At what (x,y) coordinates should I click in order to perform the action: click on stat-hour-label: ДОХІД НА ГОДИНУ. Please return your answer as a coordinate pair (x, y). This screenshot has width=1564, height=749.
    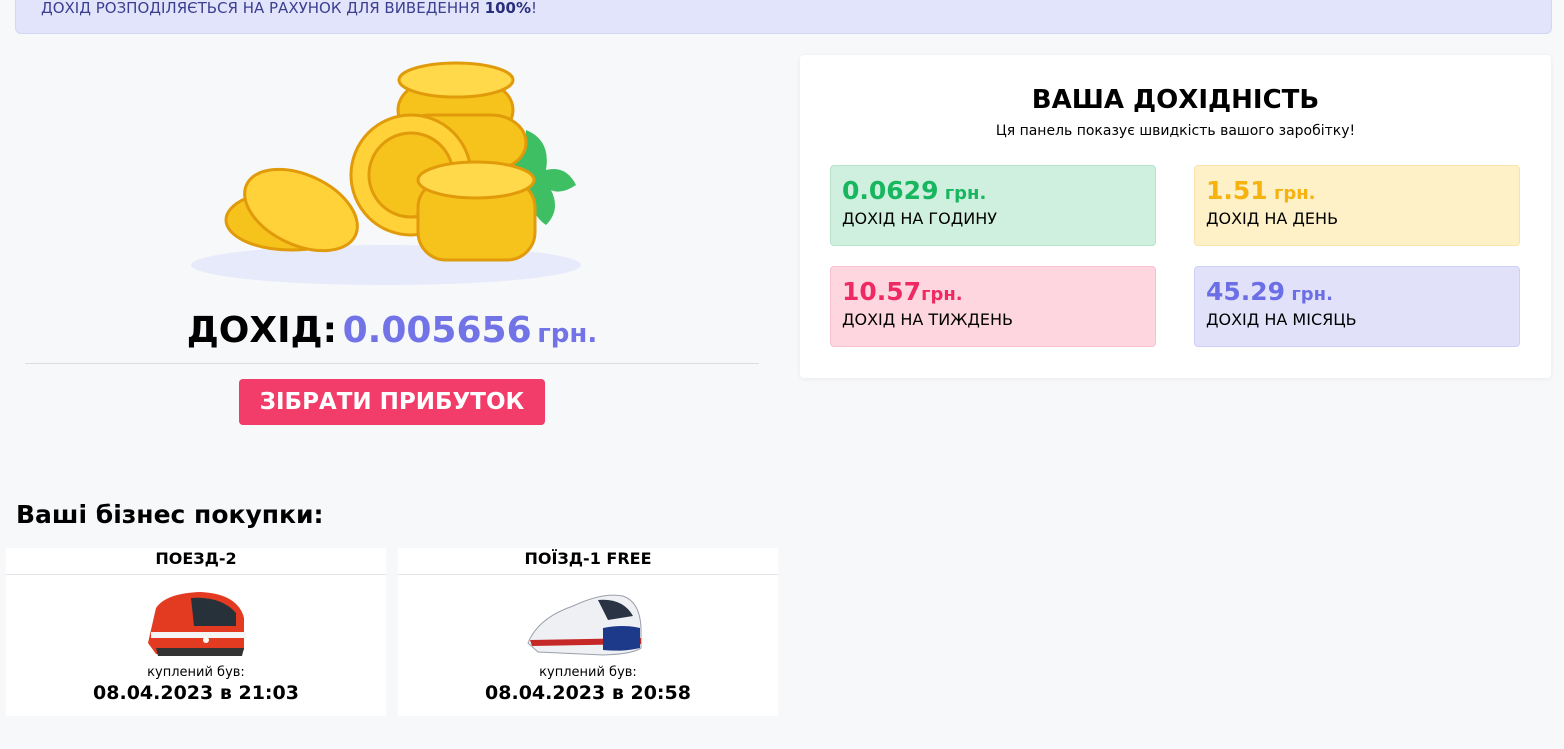
    Looking at the image, I should click on (920, 218).